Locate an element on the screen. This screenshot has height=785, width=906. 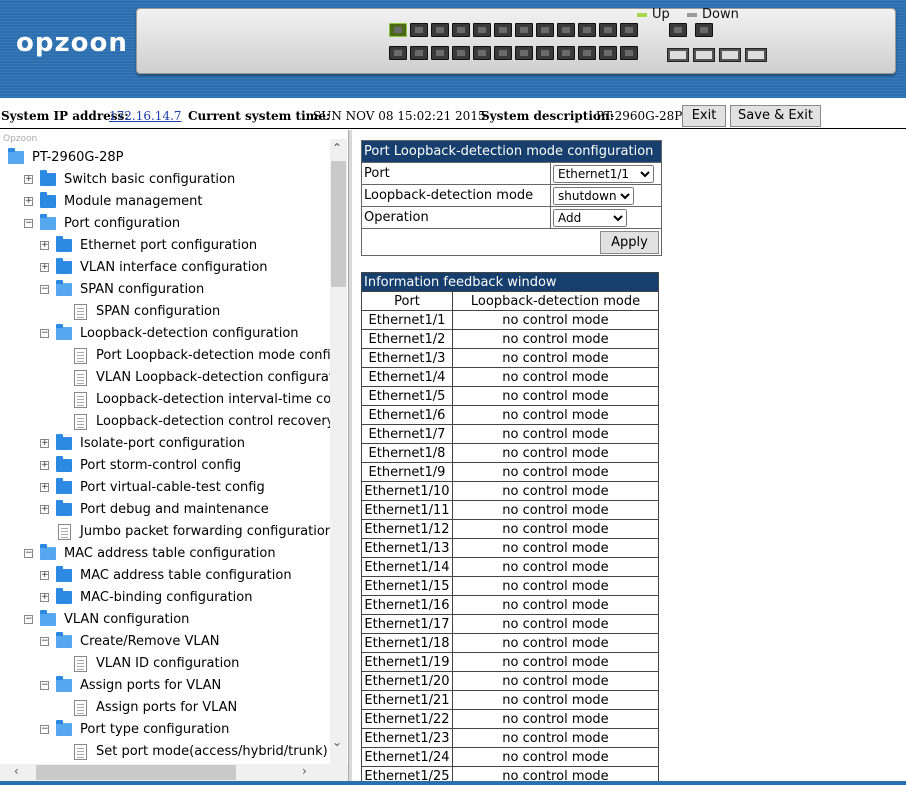
tree-node-label: Set port mode(access/hybrid/trunk) is located at coordinates (212, 752).